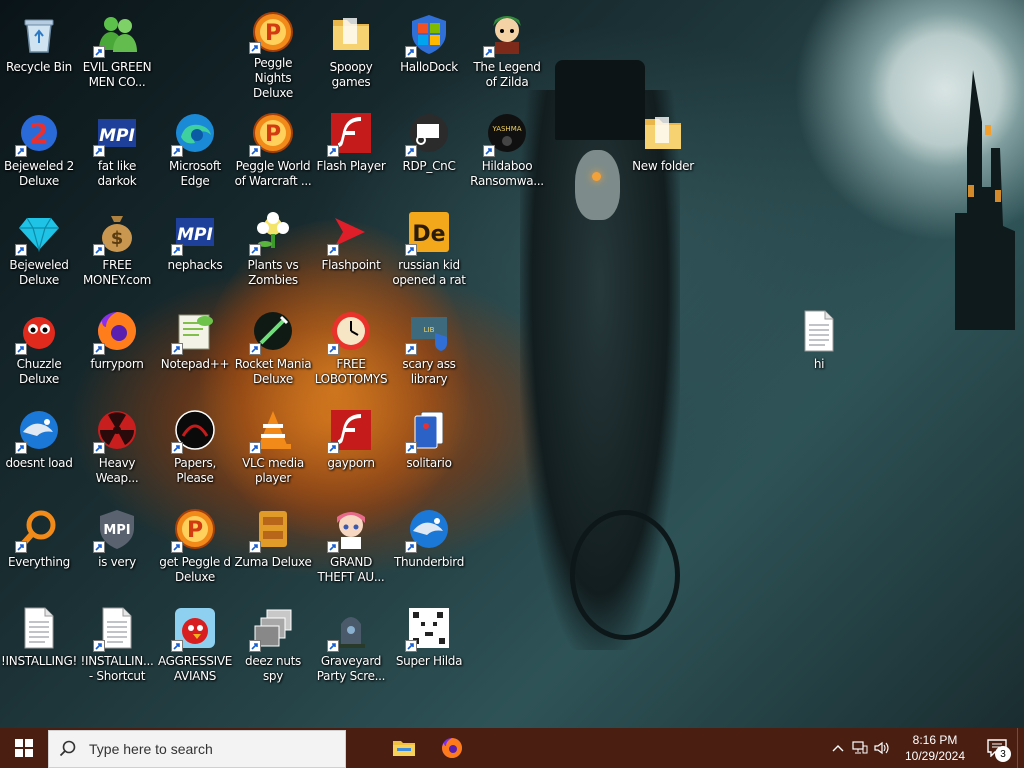  I want to click on notification-count-badge: 3, so click(1003, 754).